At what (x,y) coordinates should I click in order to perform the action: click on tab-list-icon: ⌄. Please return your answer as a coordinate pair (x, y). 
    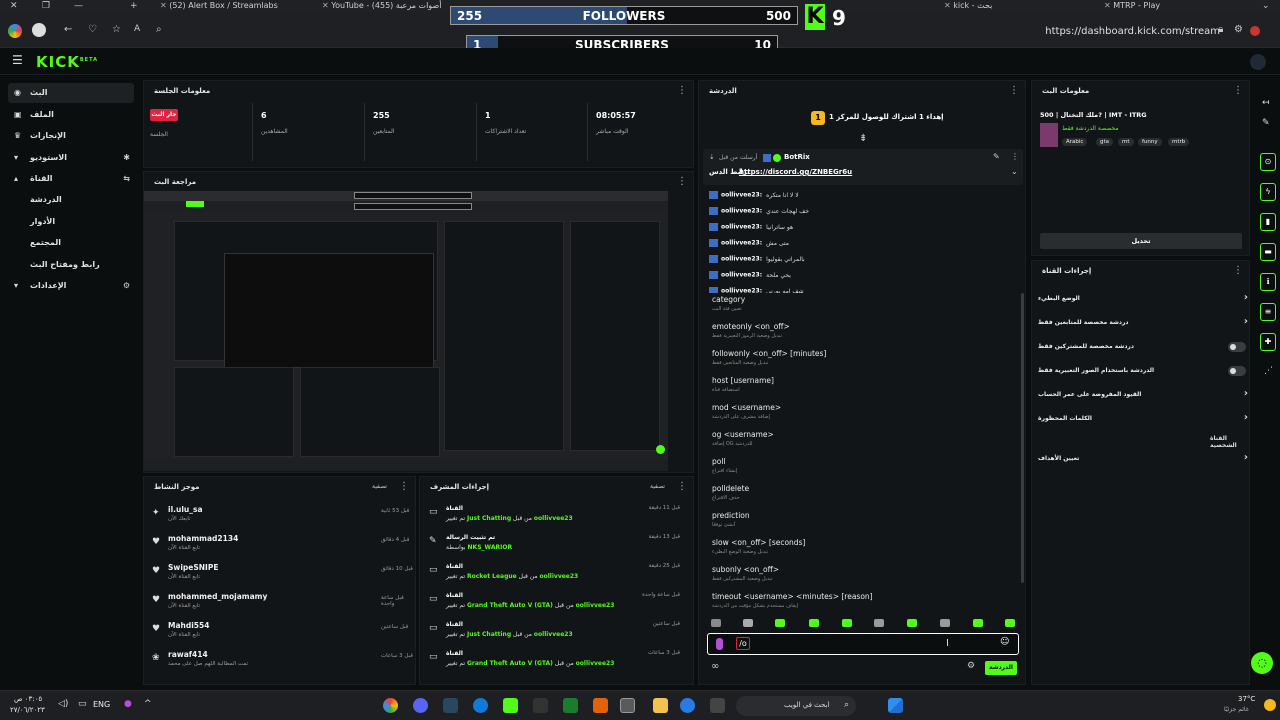
    Looking at the image, I should click on (1266, 6).